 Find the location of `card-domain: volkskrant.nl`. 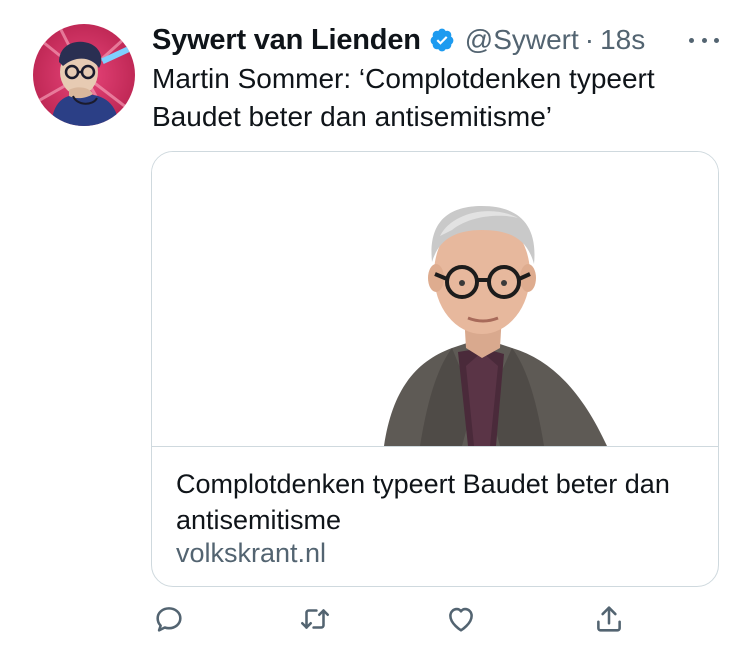

card-domain: volkskrant.nl is located at coordinates (251, 553).